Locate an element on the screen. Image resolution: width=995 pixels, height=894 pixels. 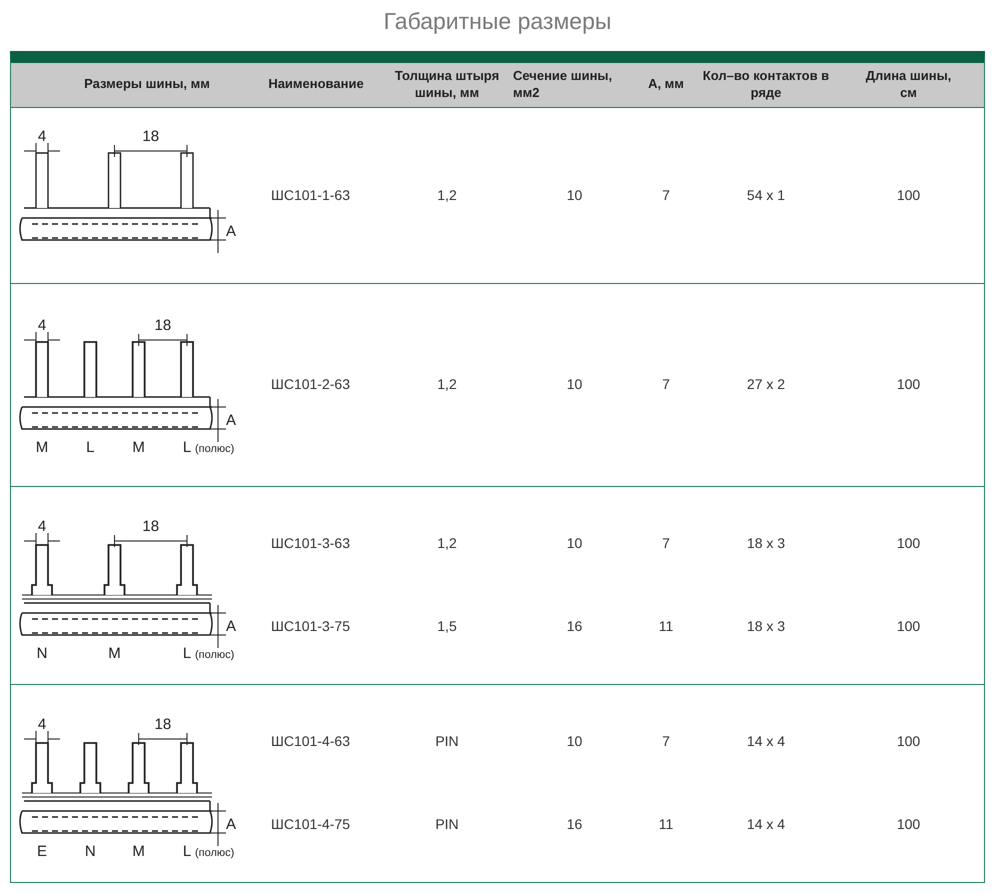
column-header: А, мм is located at coordinates (666, 84).